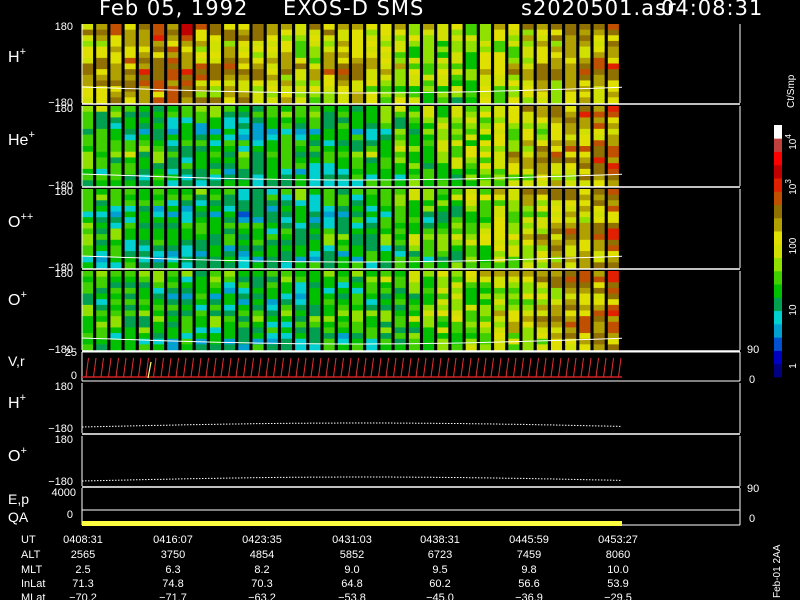 The width and height of the screenshot is (800, 600). Describe the element at coordinates (64, 274) in the screenshot. I see `panel-y-top-label: 180` at that location.